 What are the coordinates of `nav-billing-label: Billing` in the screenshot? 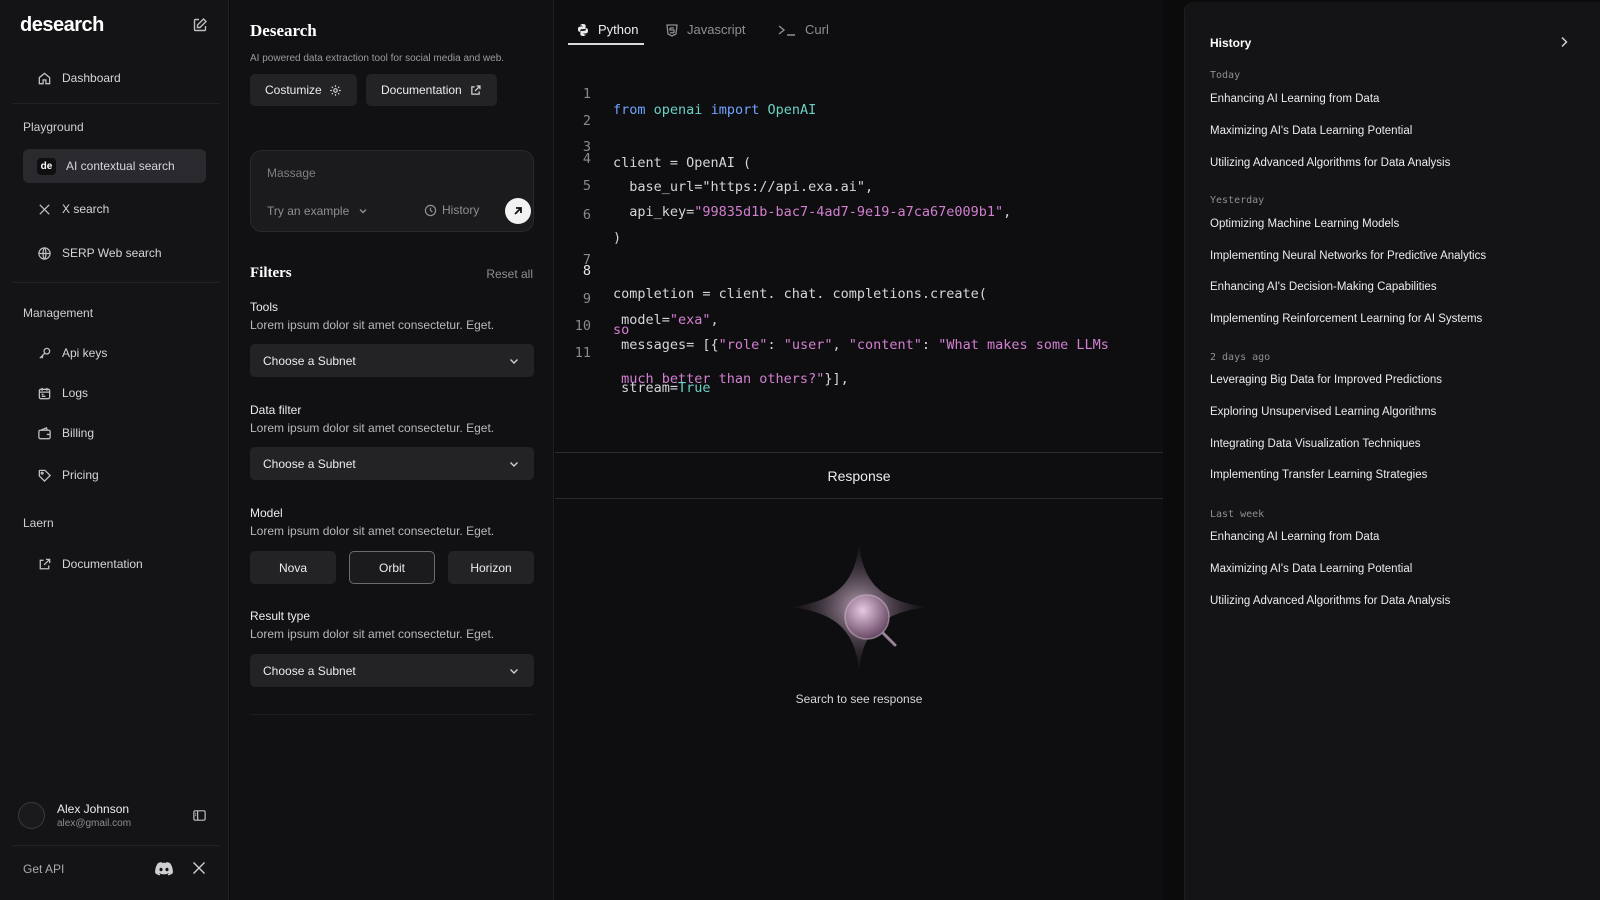 It's located at (78, 433).